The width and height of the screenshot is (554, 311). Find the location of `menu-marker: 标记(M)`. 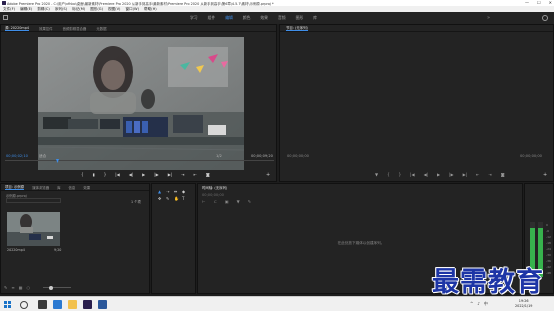

menu-marker: 标记(M) is located at coordinates (78, 9).